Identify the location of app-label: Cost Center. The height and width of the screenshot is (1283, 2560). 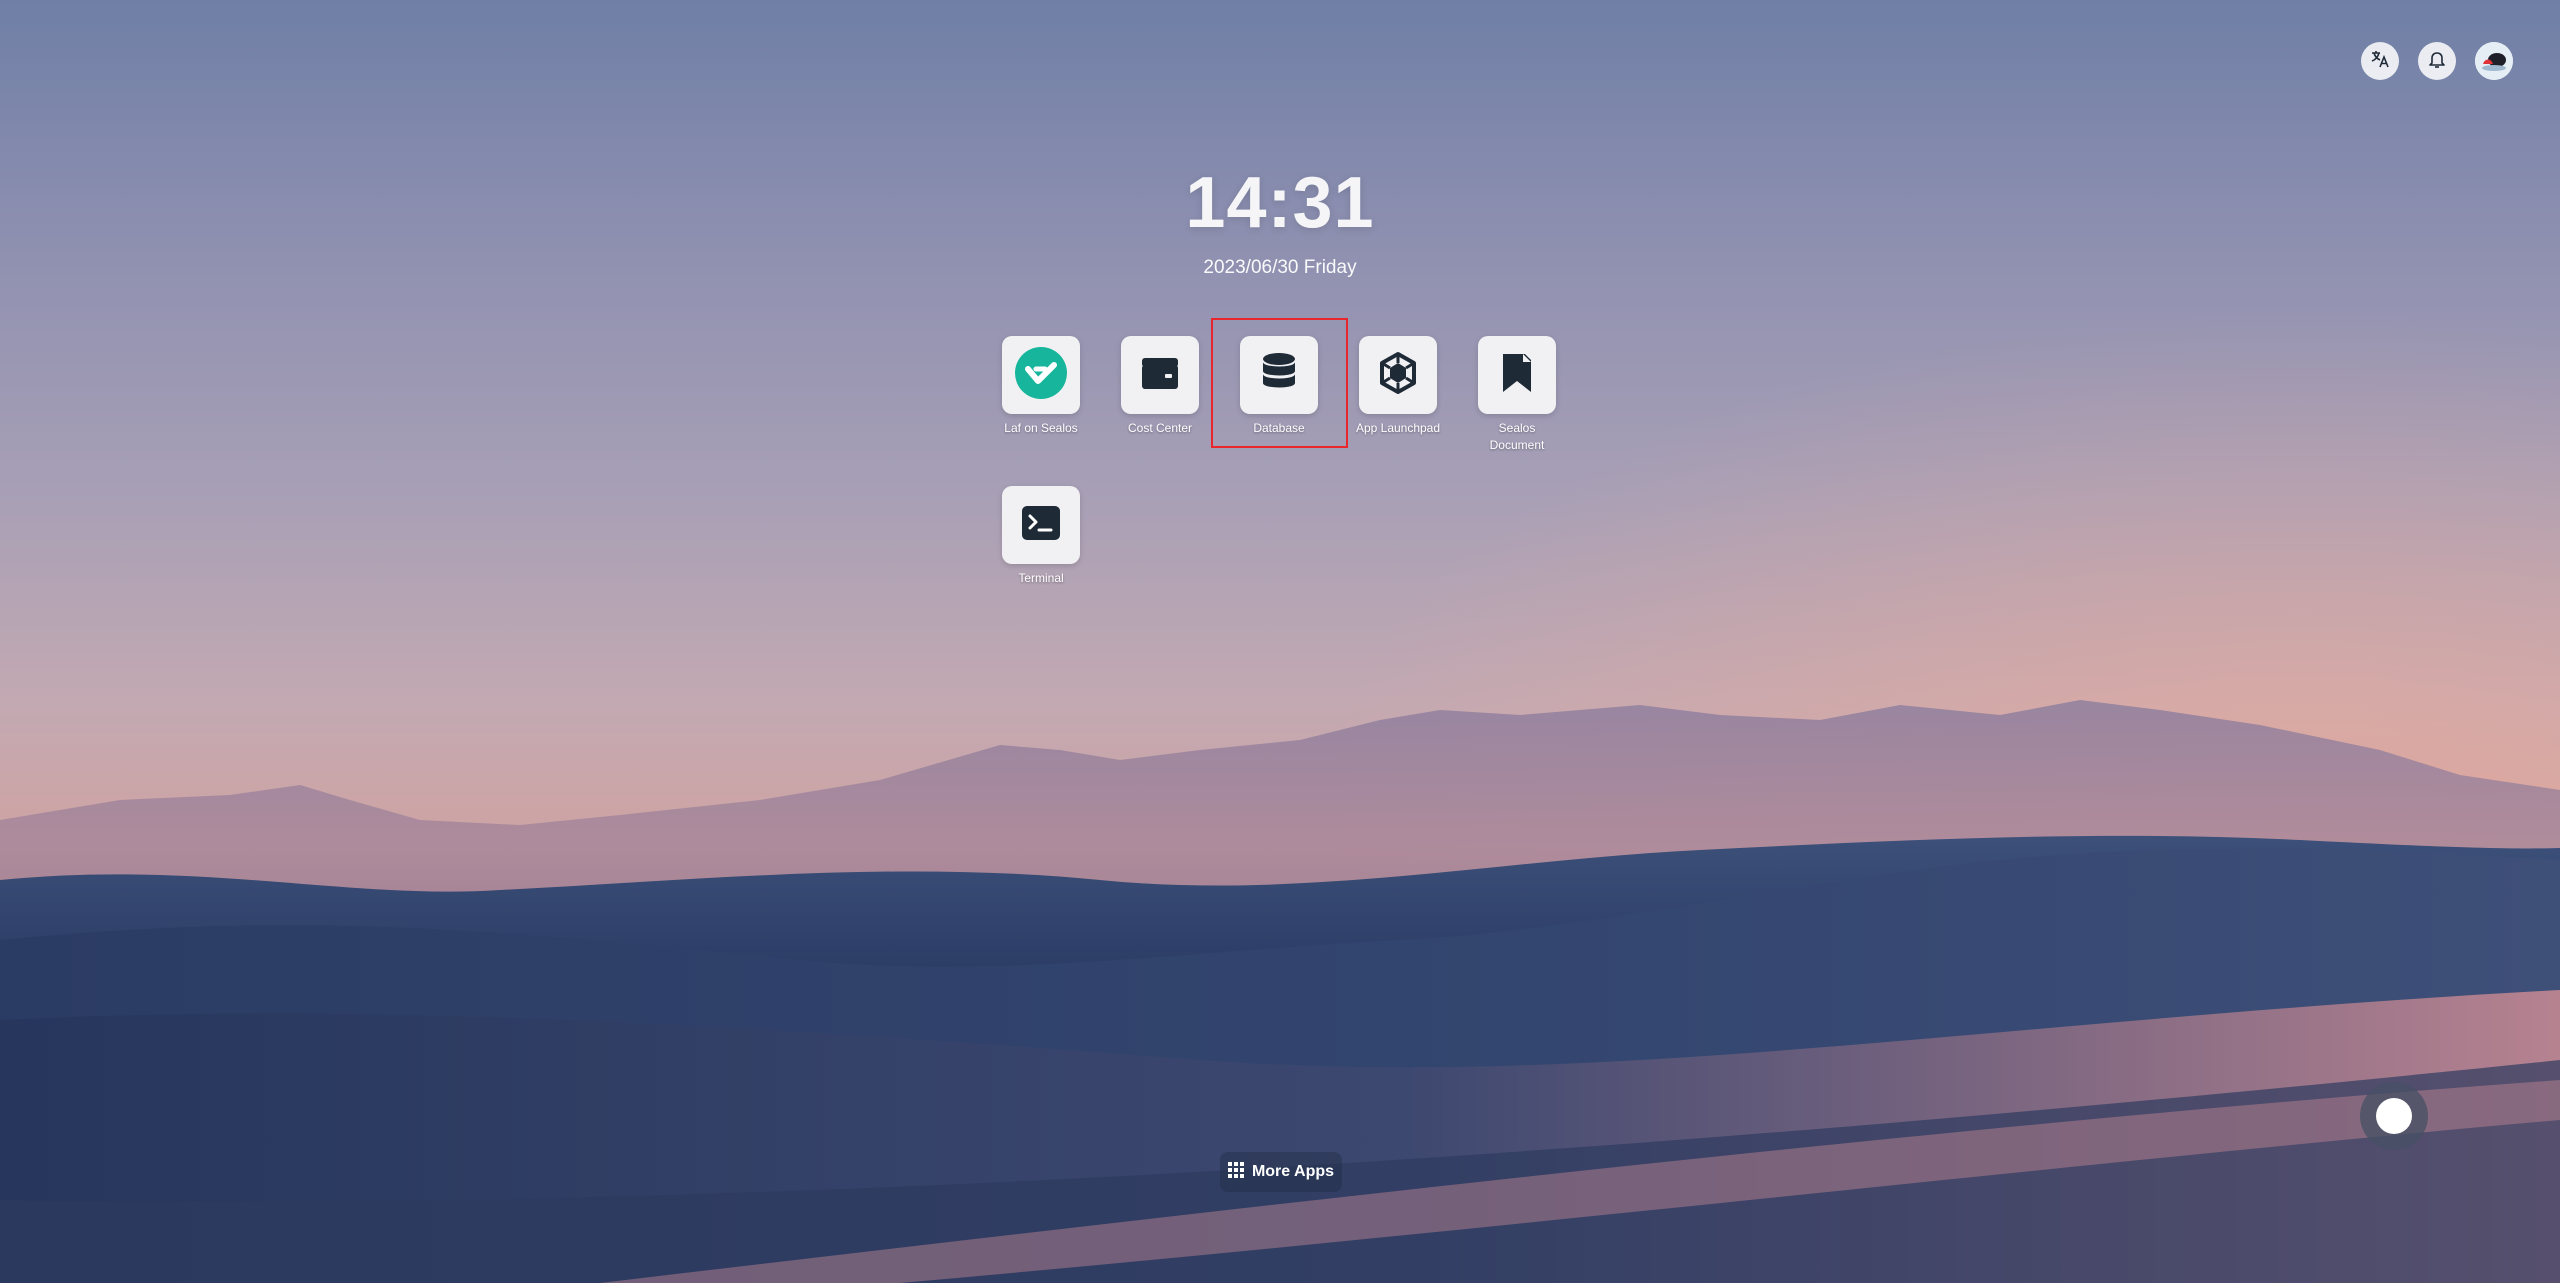
(1160, 428).